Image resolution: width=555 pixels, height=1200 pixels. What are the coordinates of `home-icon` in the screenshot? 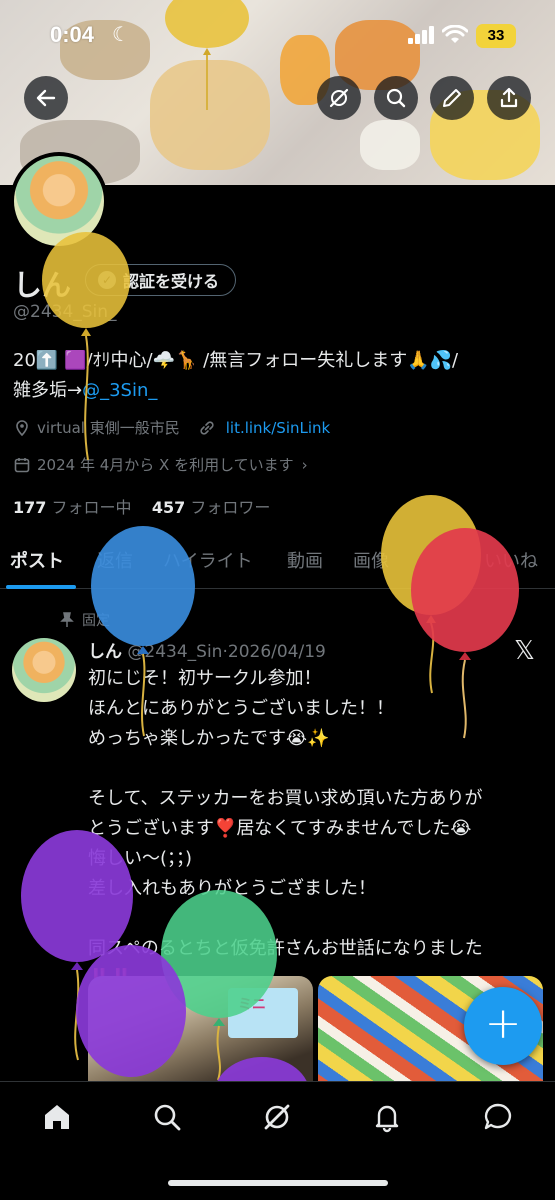 It's located at (57, 1117).